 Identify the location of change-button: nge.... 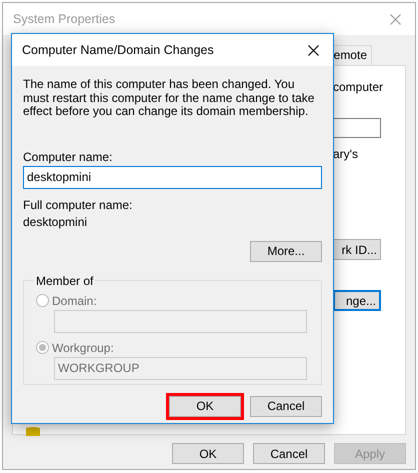
(357, 300).